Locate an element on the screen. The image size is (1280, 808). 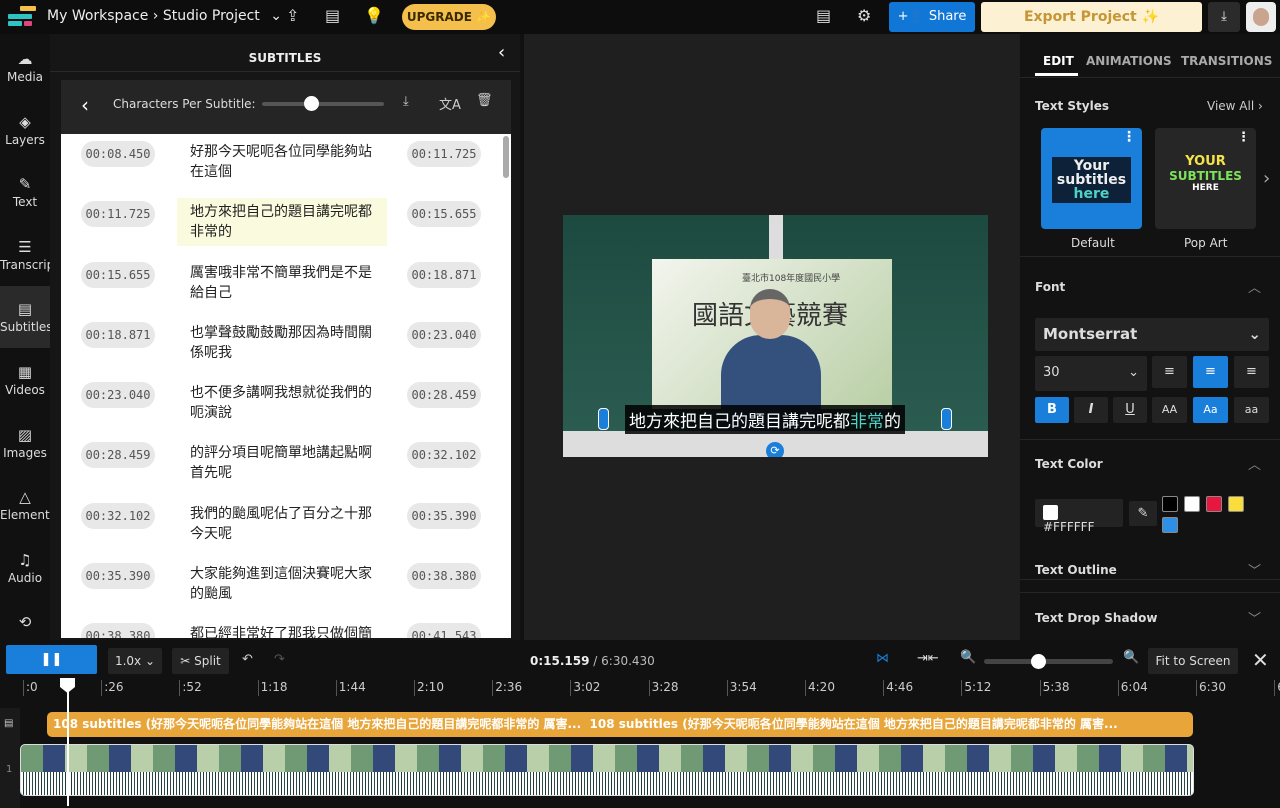
lightbulb-icon: 💡 is located at coordinates (374, 15).